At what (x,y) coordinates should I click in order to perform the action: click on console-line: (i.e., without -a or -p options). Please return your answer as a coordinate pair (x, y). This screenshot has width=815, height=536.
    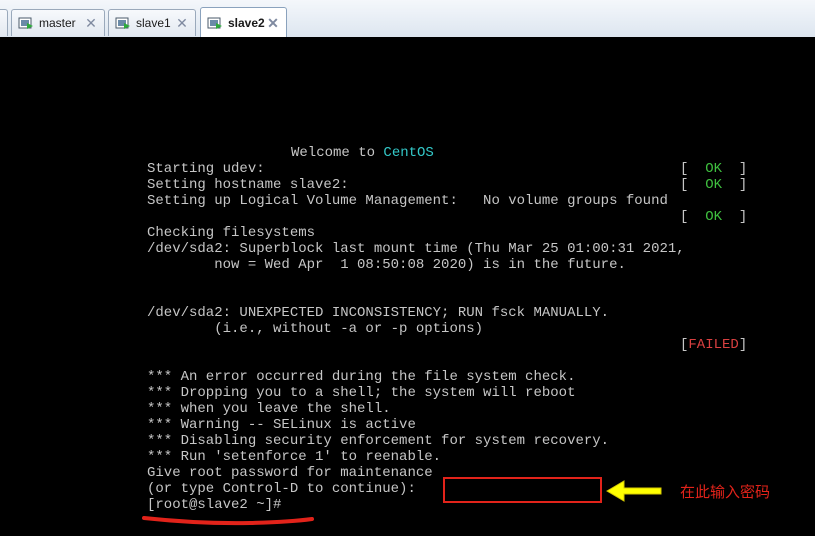
    Looking at the image, I should click on (315, 329).